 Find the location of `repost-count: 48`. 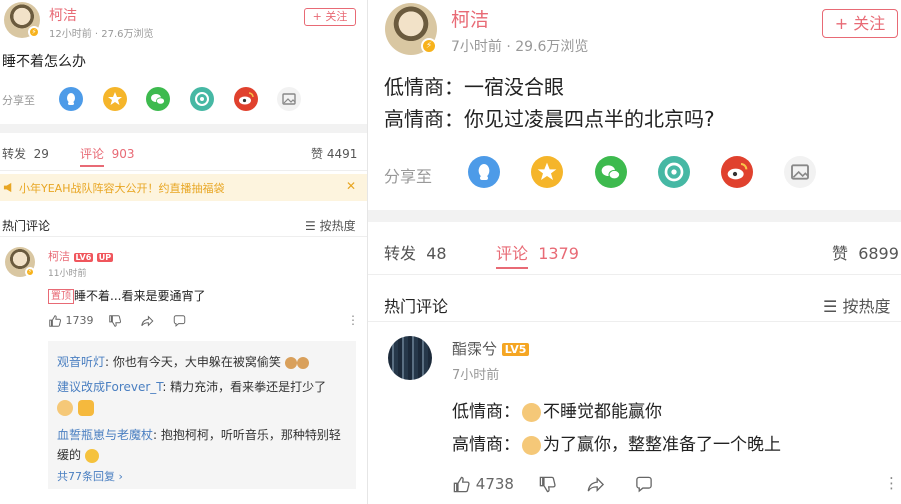

repost-count: 48 is located at coordinates (436, 253).